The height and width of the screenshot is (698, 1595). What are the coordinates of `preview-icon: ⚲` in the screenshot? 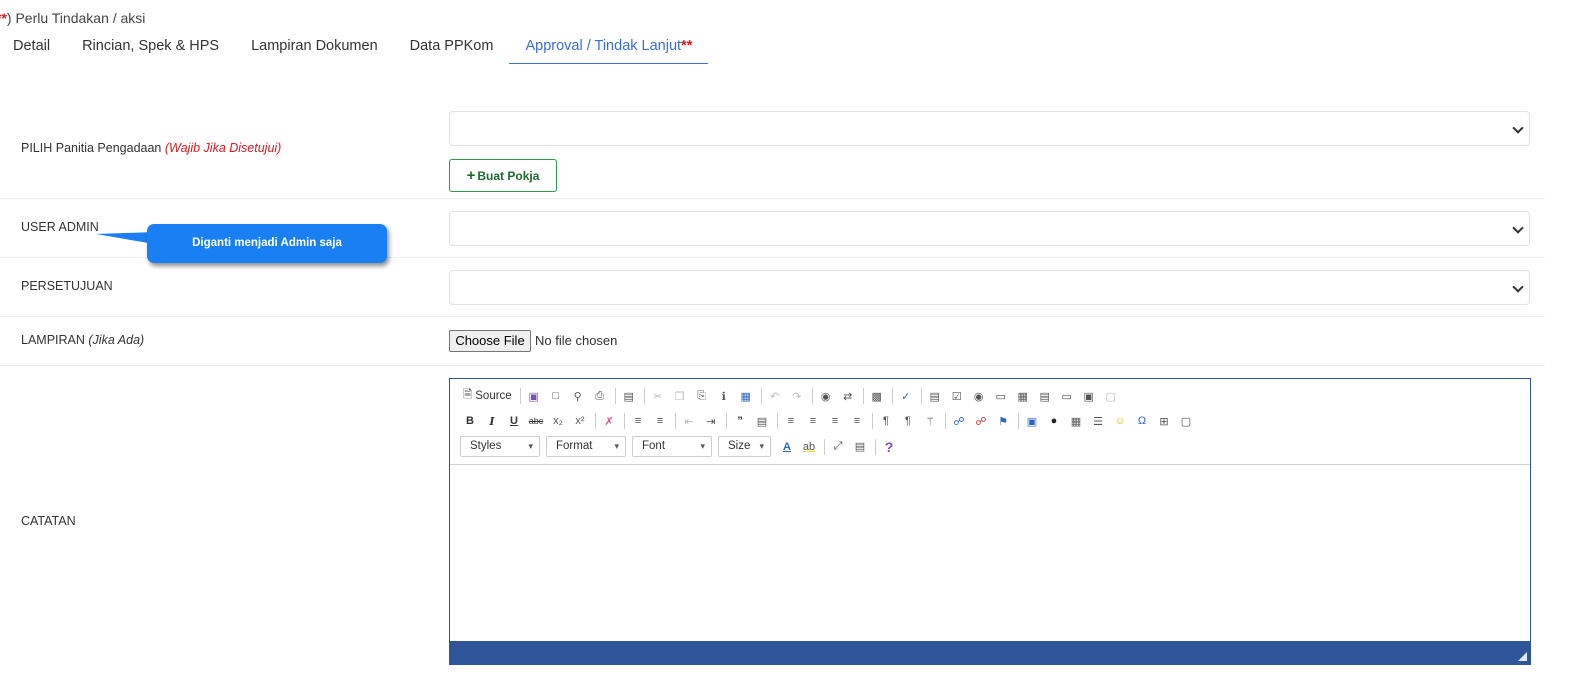 It's located at (578, 396).